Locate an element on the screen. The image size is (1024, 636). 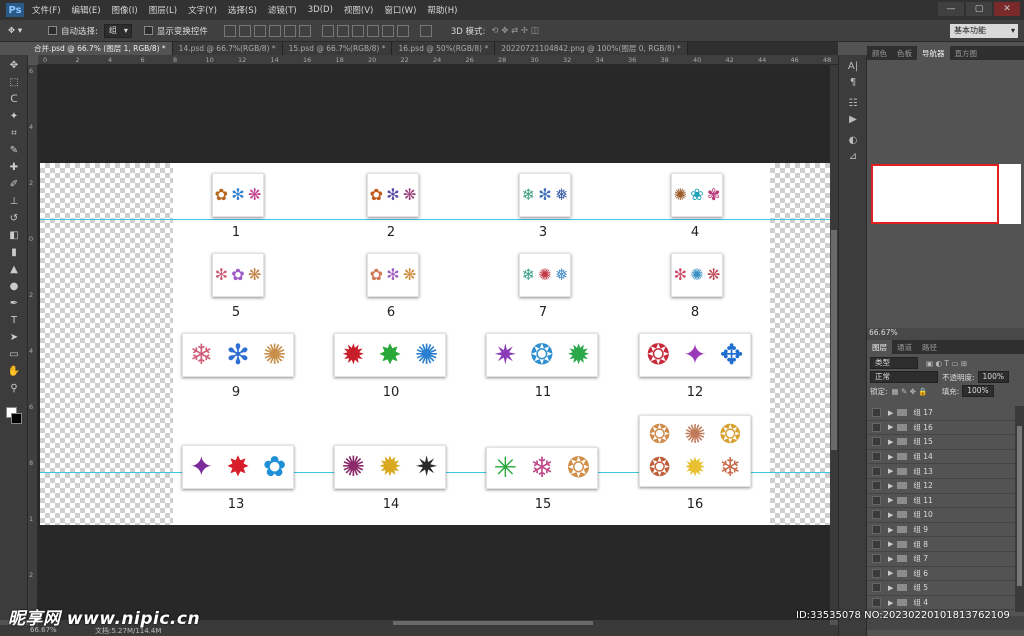
background-color is located at coordinates (16, 418).